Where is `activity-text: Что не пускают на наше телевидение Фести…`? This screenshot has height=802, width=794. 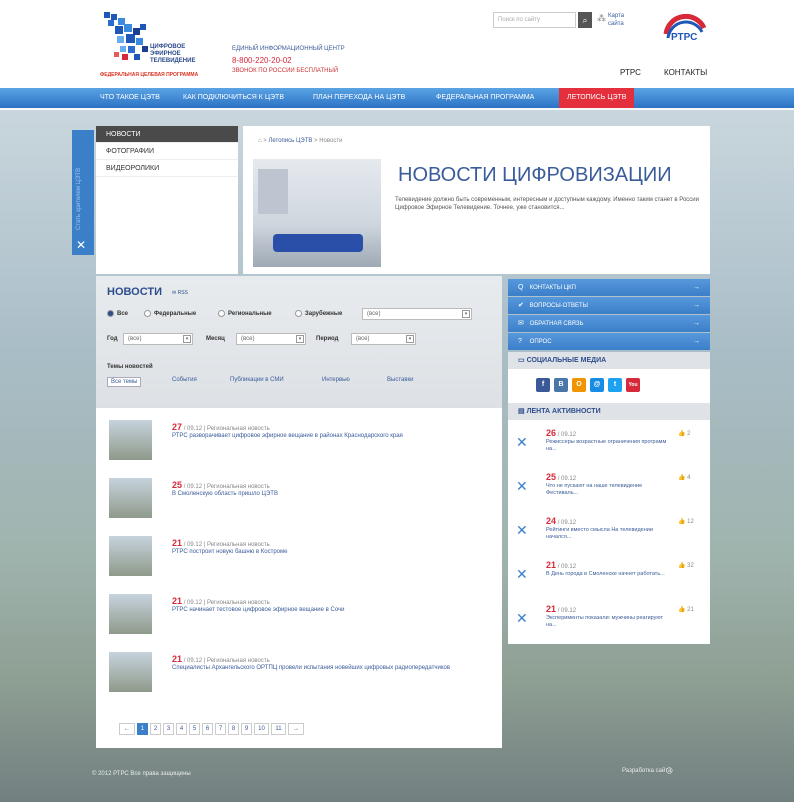 activity-text: Что не пускают на наше телевидение Фести… is located at coordinates (610, 490).